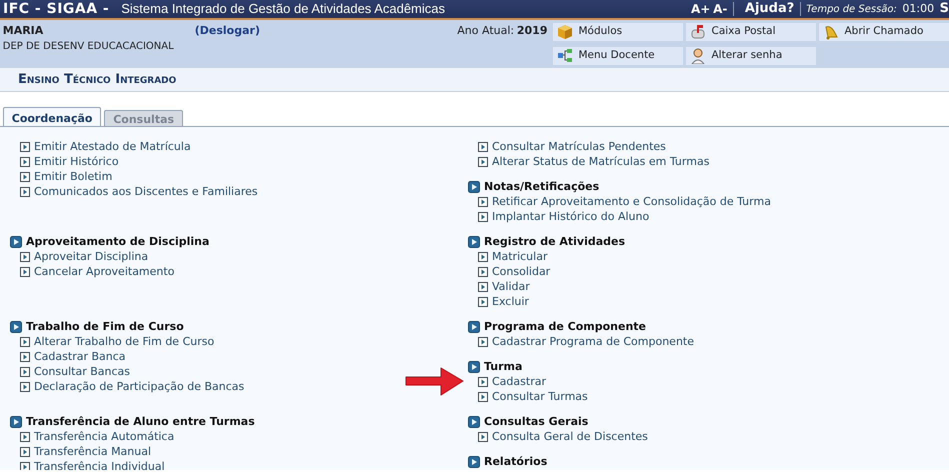  I want to click on menu-link: Transferência Automática, so click(104, 436).